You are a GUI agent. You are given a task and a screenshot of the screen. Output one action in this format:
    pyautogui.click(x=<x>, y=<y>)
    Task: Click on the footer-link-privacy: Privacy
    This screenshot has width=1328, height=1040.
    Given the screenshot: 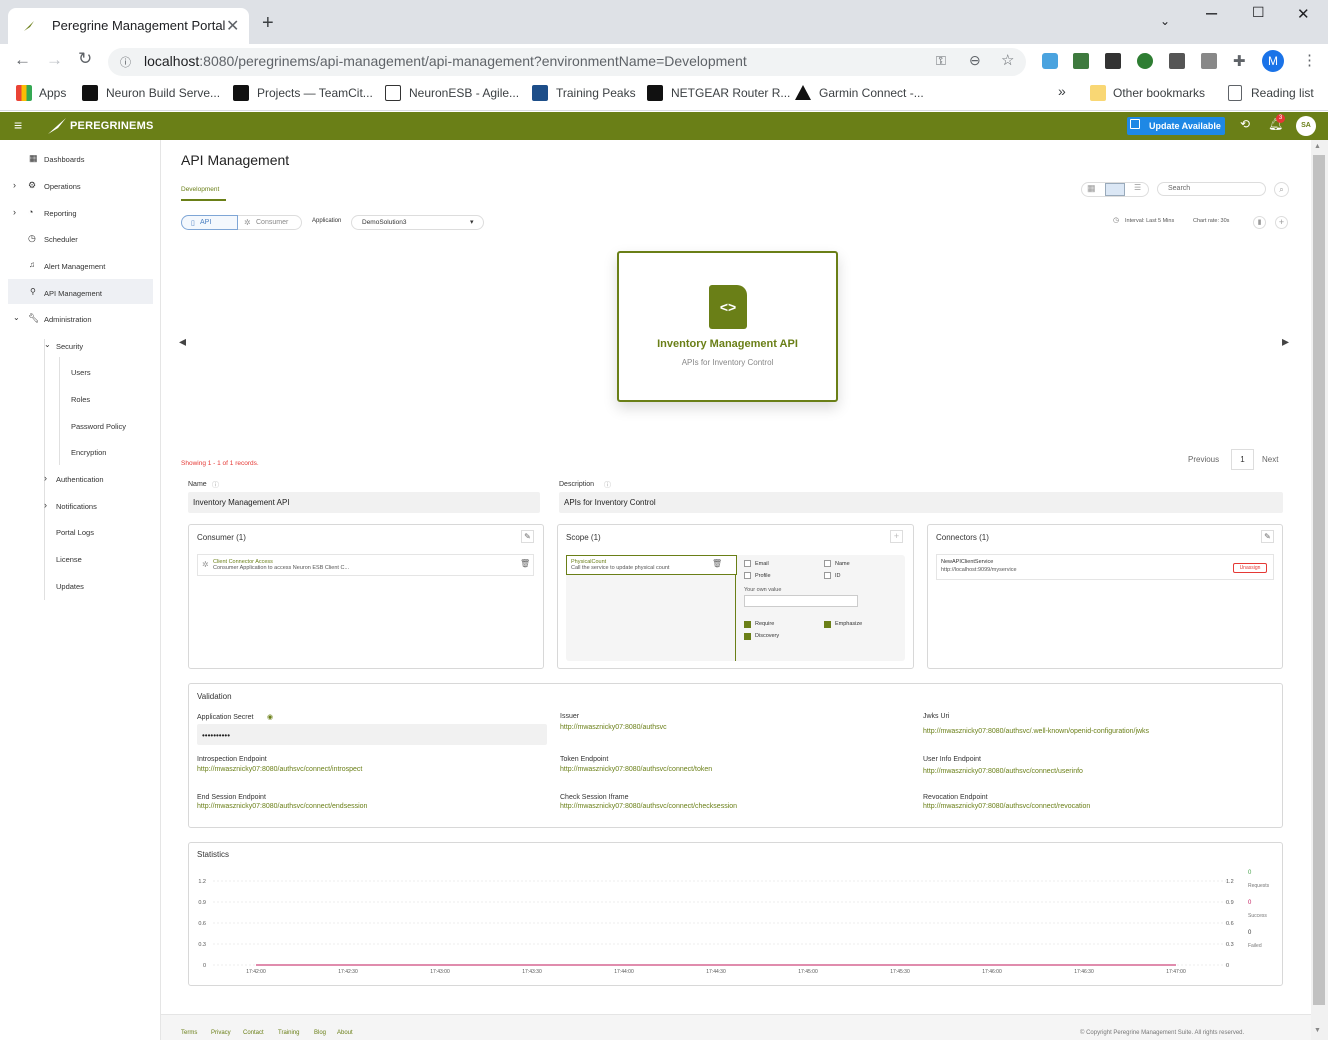 What is the action you would take?
    pyautogui.click(x=221, y=1033)
    